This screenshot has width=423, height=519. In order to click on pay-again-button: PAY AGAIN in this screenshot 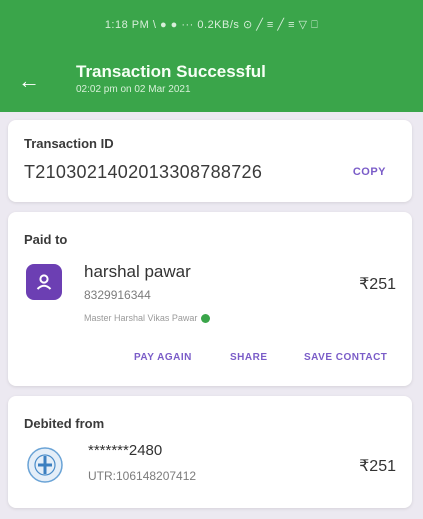, I will do `click(163, 357)`.